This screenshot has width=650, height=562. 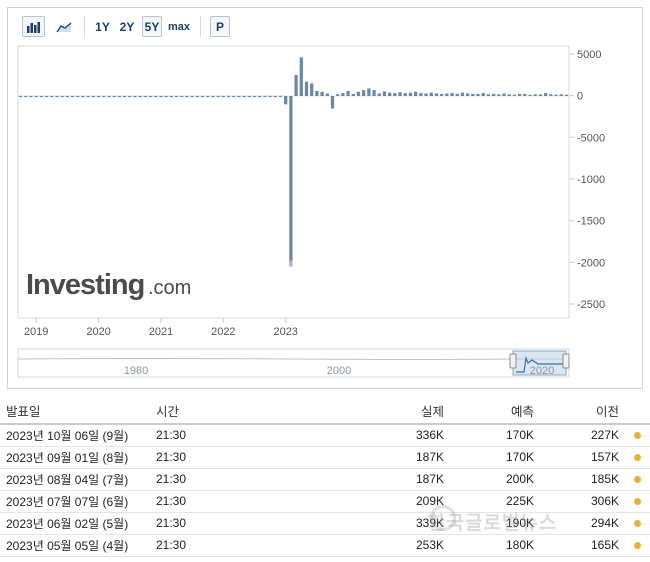 What do you see at coordinates (566, 361) in the screenshot?
I see `navigator-right-handle` at bounding box center [566, 361].